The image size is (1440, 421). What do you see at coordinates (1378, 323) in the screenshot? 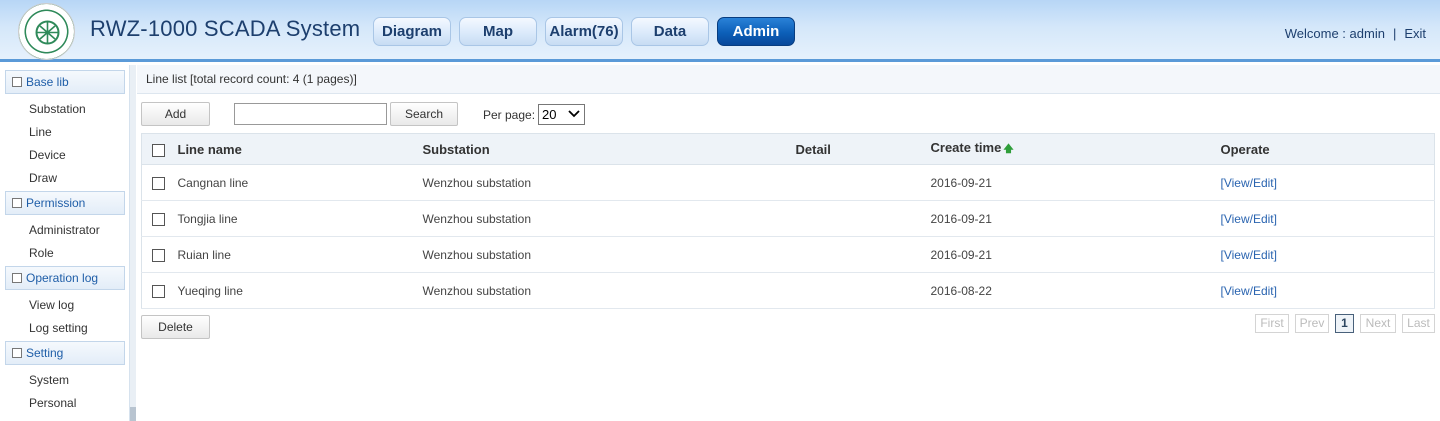
I see `pager-next-button: Next` at bounding box center [1378, 323].